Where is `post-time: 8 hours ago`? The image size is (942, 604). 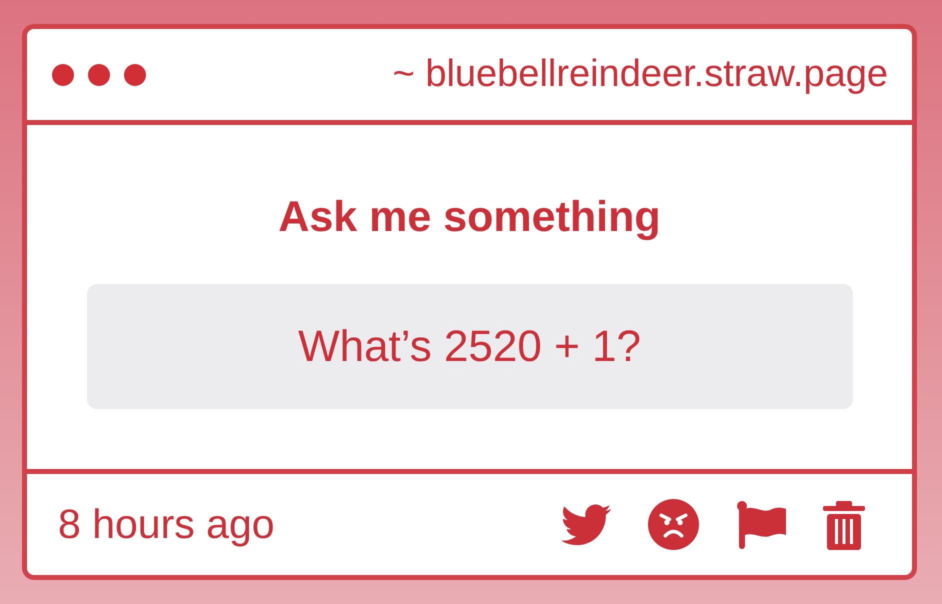 post-time: 8 hours ago is located at coordinates (166, 524).